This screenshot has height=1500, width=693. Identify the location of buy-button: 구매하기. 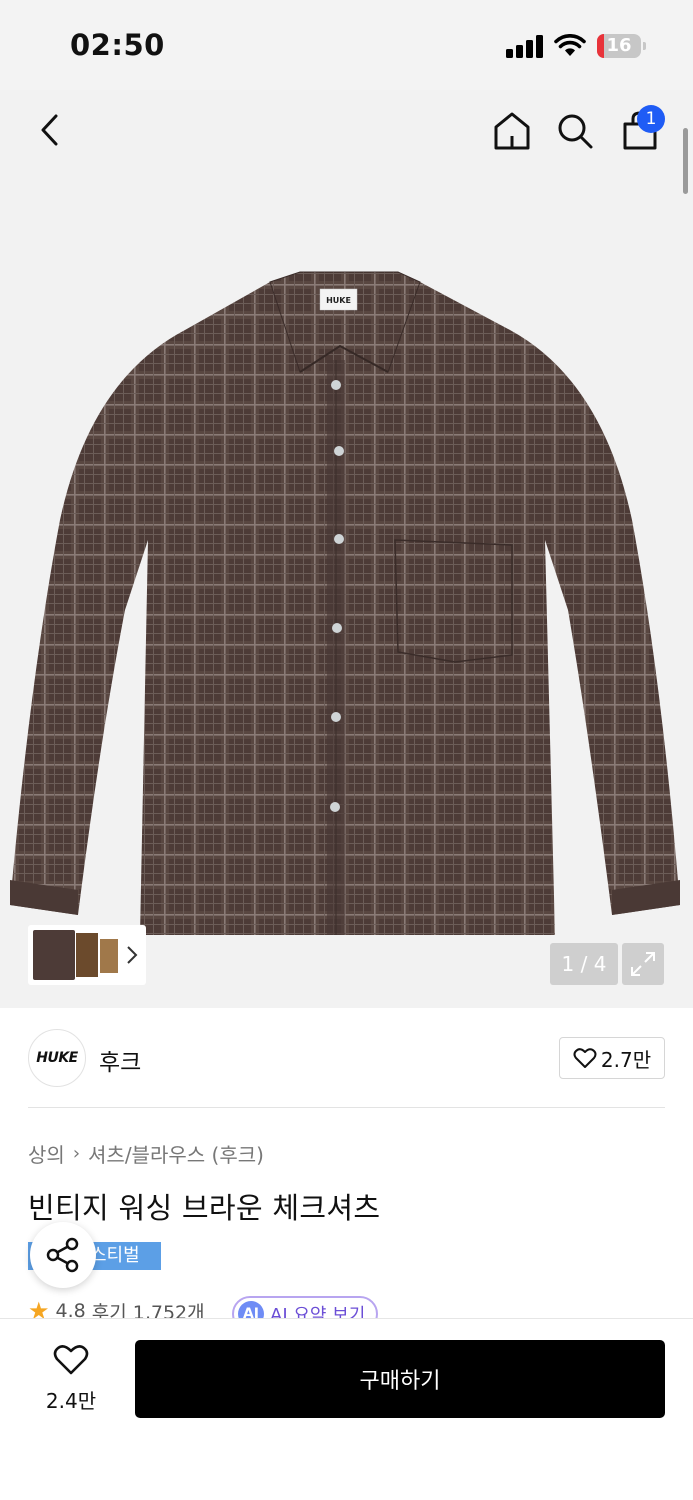
(400, 1379).